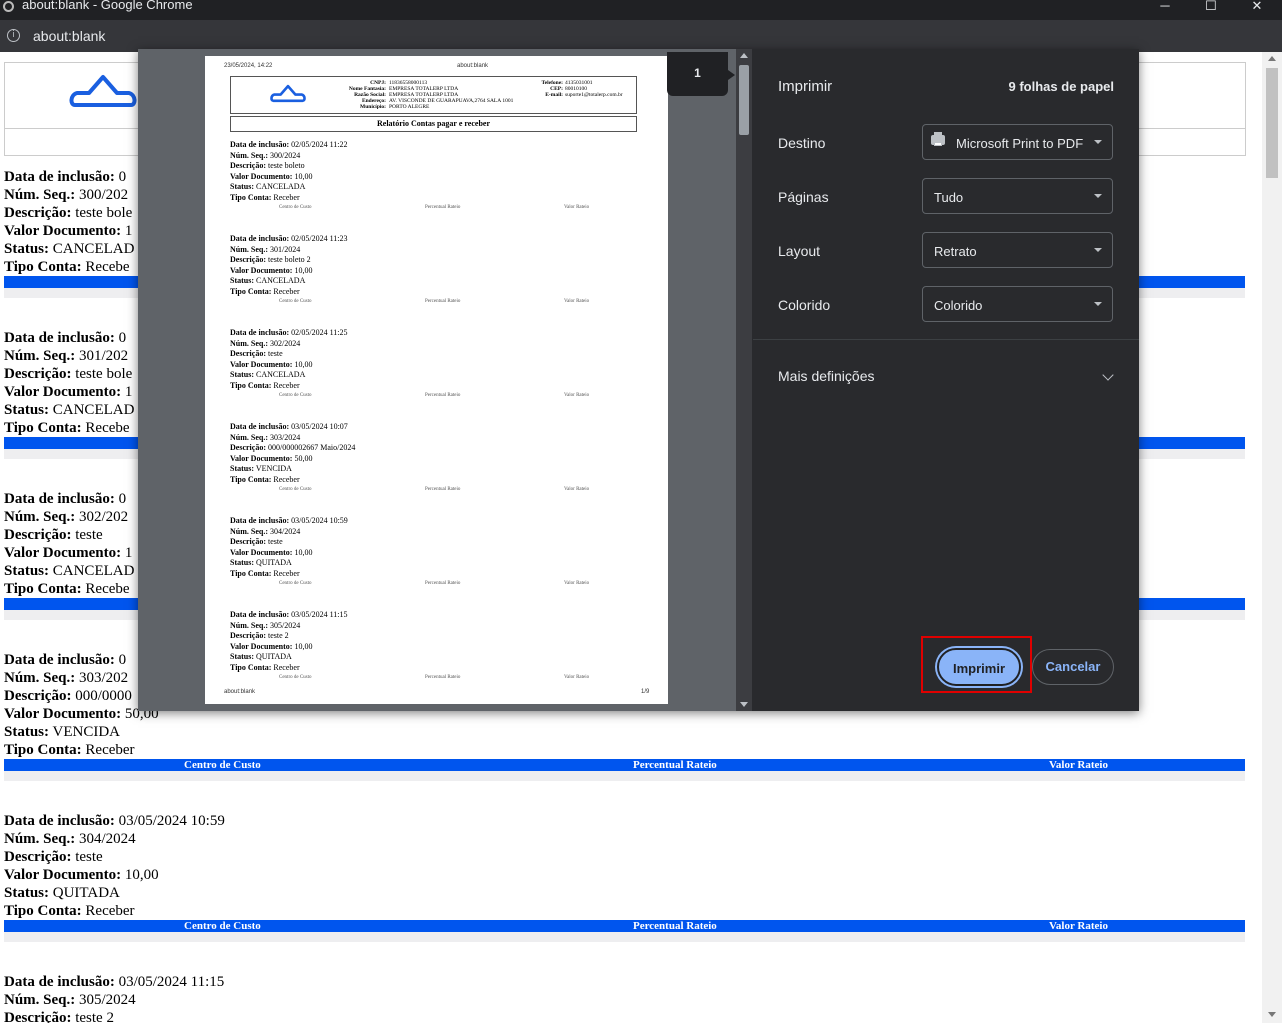  I want to click on colorido-select: Colorido, so click(1017, 304).